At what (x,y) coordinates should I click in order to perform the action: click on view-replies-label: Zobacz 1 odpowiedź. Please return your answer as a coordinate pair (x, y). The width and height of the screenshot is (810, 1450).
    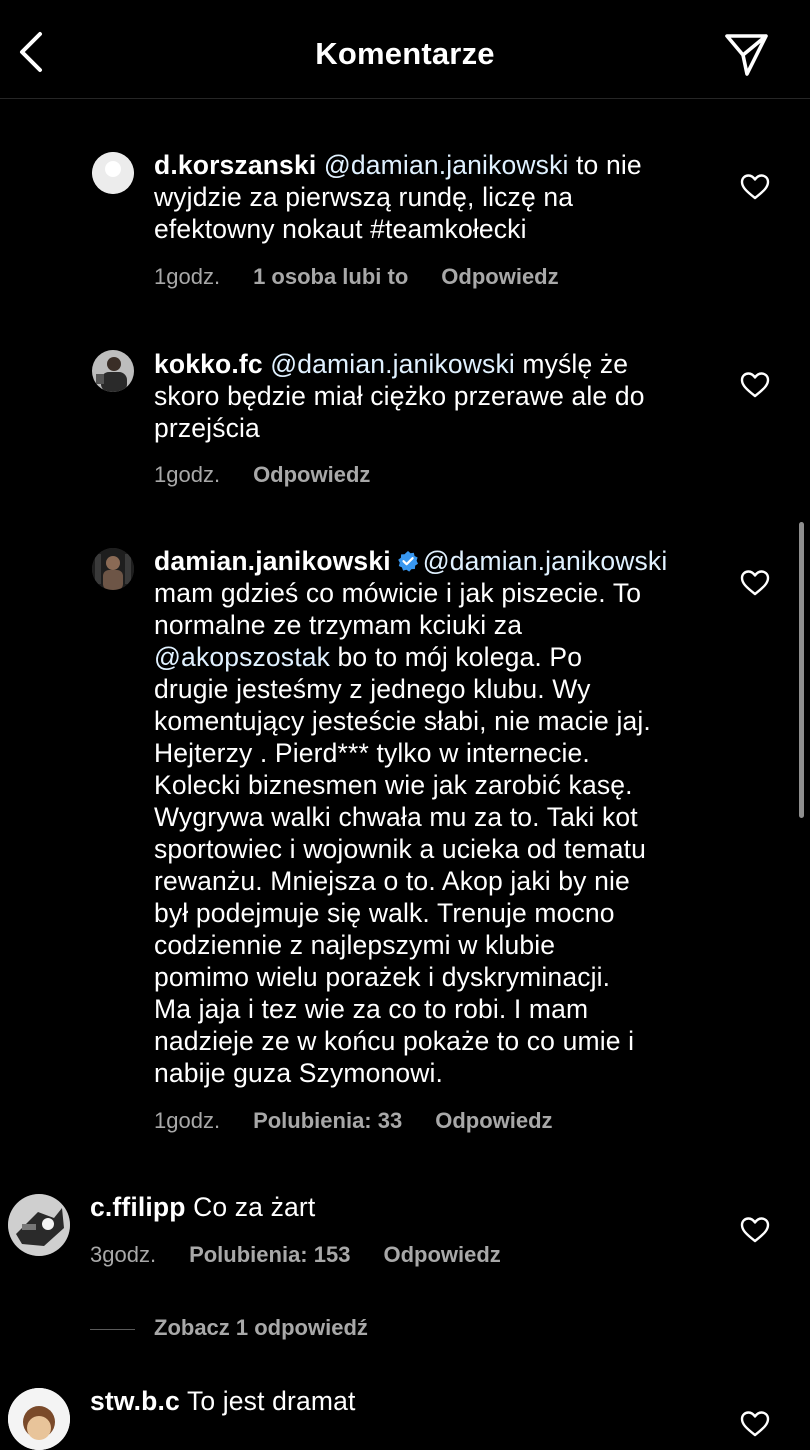
    Looking at the image, I should click on (261, 1327).